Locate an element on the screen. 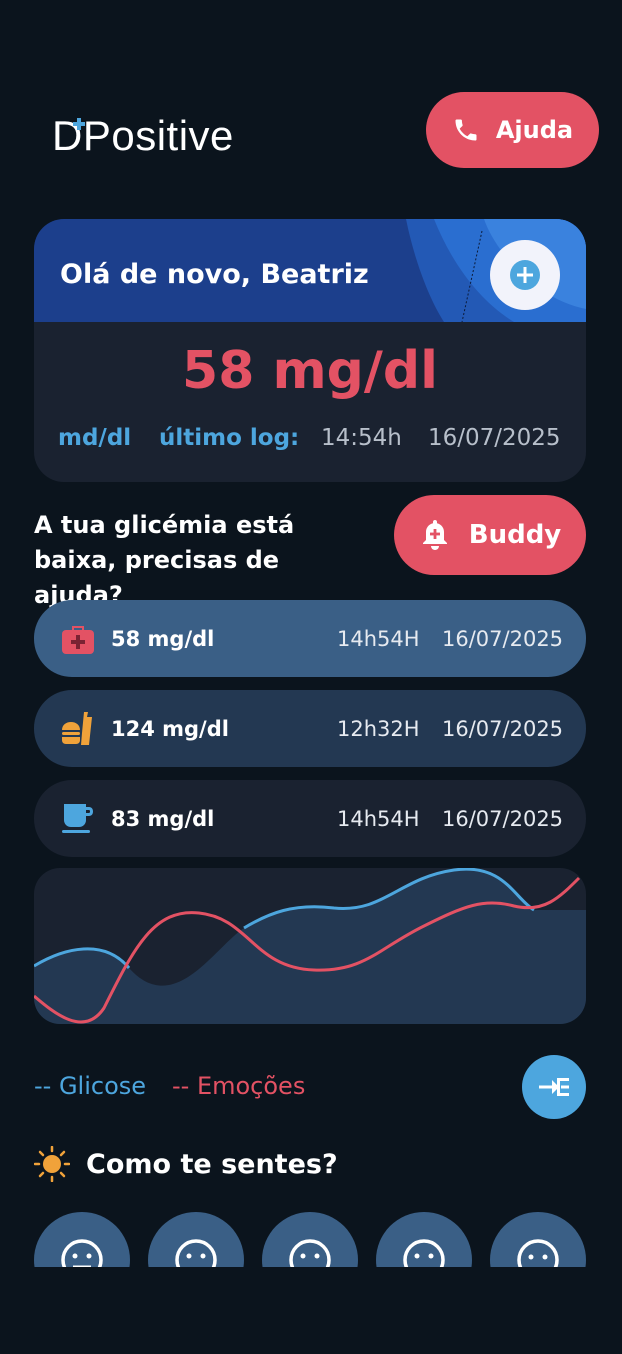  plus-circle-icon is located at coordinates (525, 275).